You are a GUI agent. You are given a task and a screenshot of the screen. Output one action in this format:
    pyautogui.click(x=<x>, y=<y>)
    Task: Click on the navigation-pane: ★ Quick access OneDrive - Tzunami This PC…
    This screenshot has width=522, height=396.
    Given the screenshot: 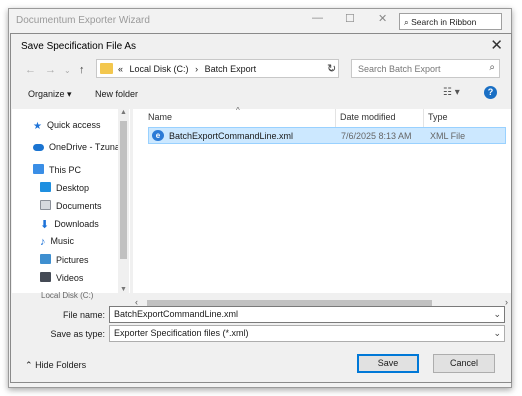 What is the action you would take?
    pyautogui.click(x=71, y=201)
    